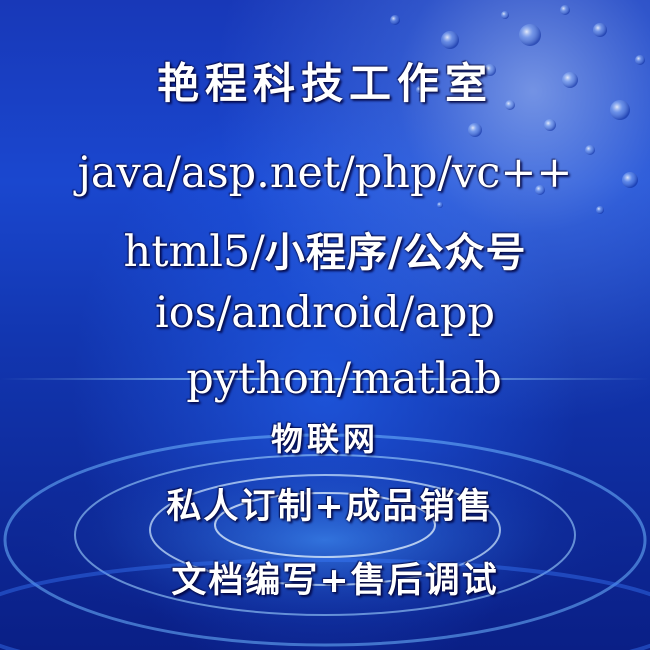 The image size is (650, 650). Describe the element at coordinates (344, 379) in the screenshot. I see `tech-line-python: python/matlab` at that location.